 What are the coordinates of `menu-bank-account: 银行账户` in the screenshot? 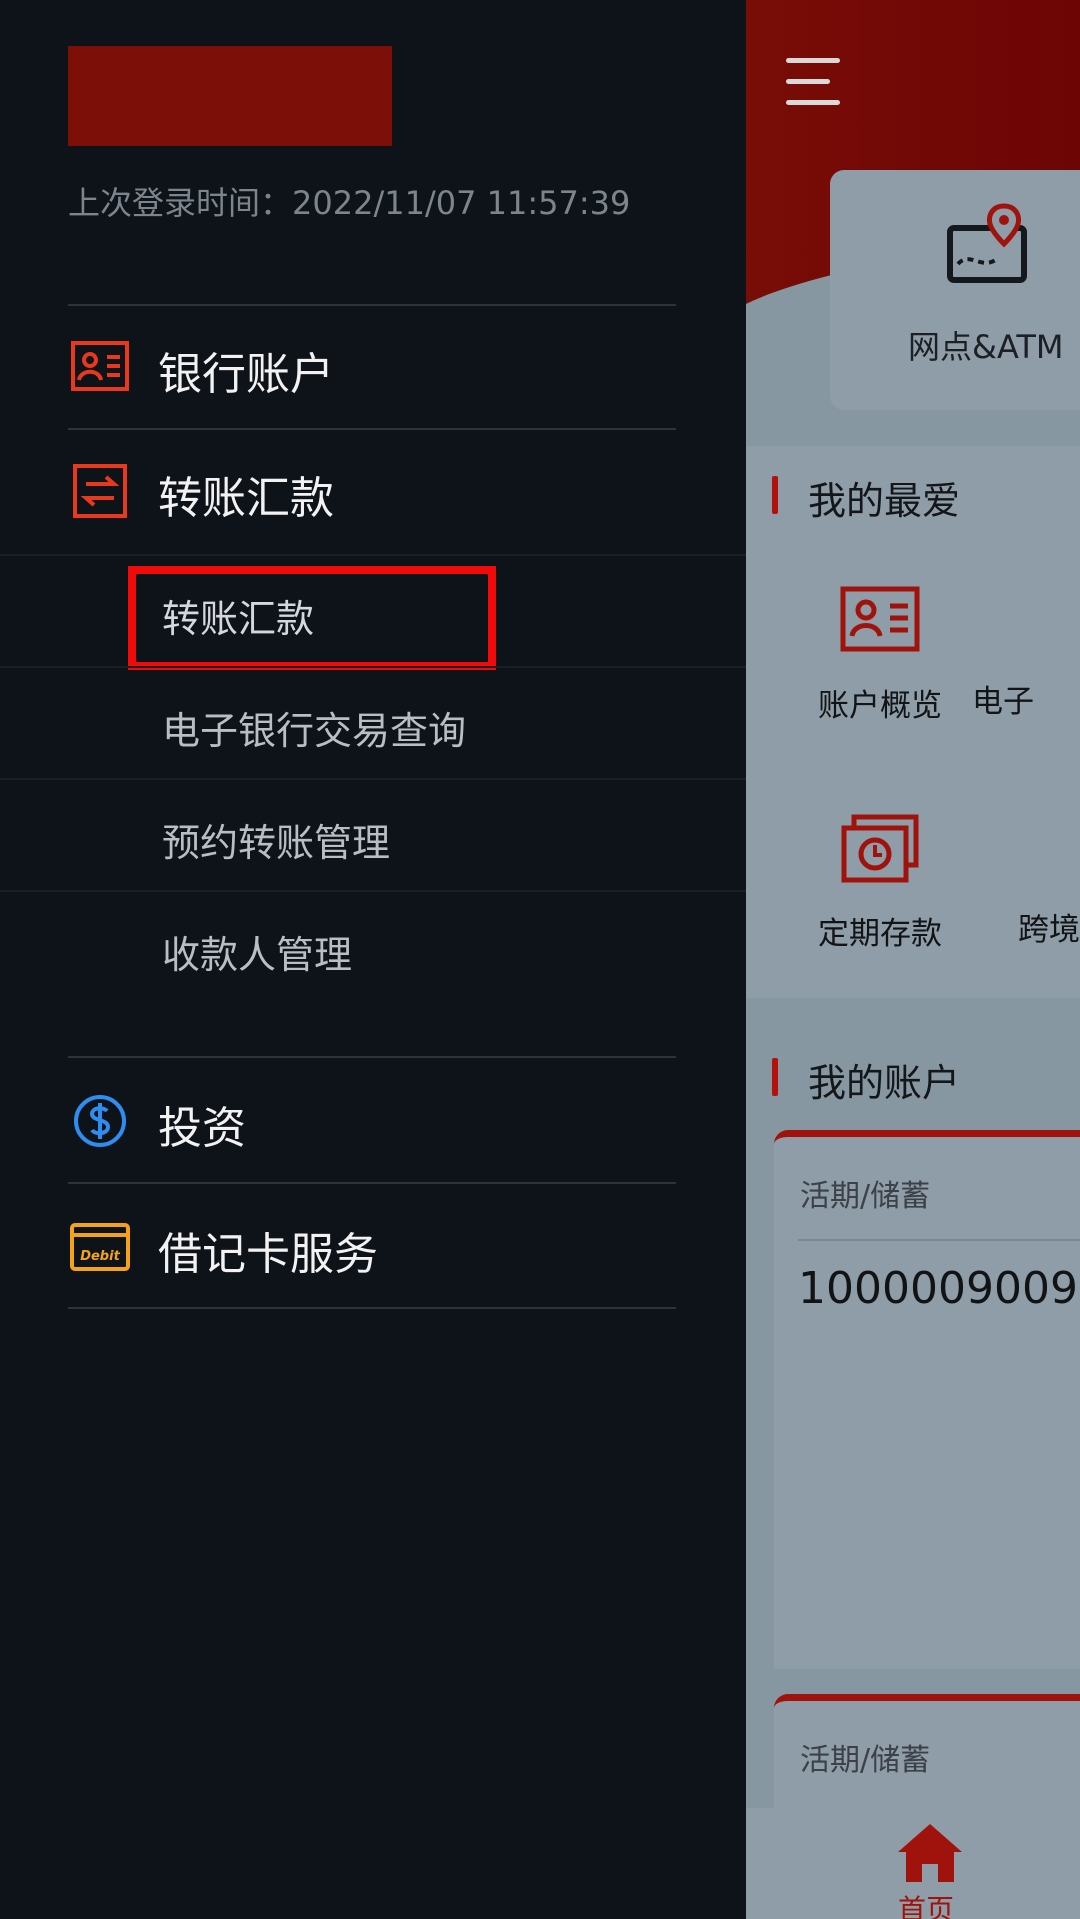 It's located at (373, 366).